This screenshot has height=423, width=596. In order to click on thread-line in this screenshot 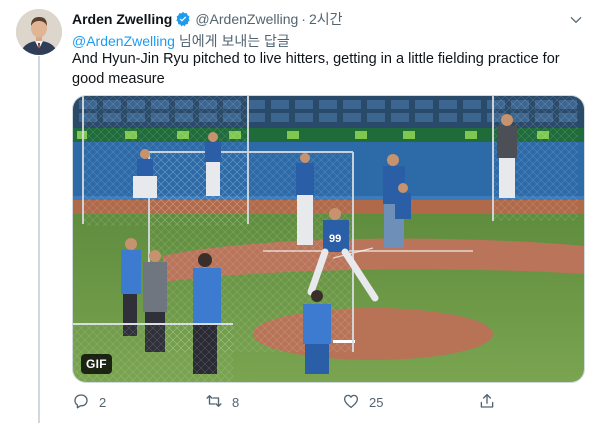, I will do `click(39, 239)`.